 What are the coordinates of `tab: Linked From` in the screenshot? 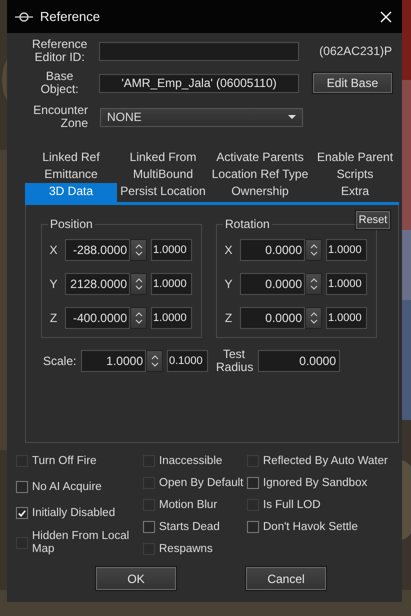 It's located at (163, 157).